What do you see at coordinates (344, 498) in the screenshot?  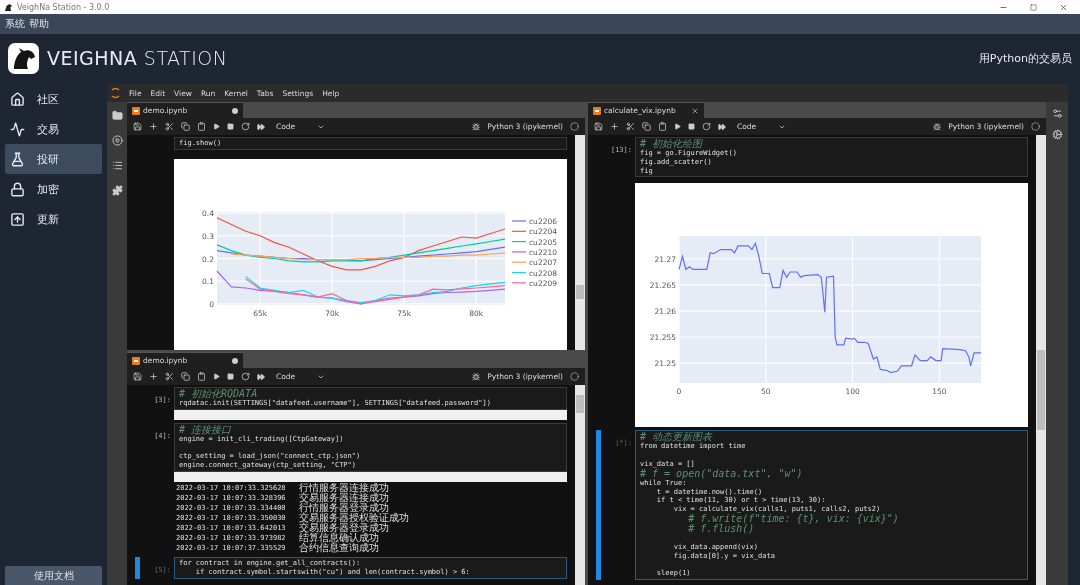 I see `log-message: 交易服务器连接成功` at bounding box center [344, 498].